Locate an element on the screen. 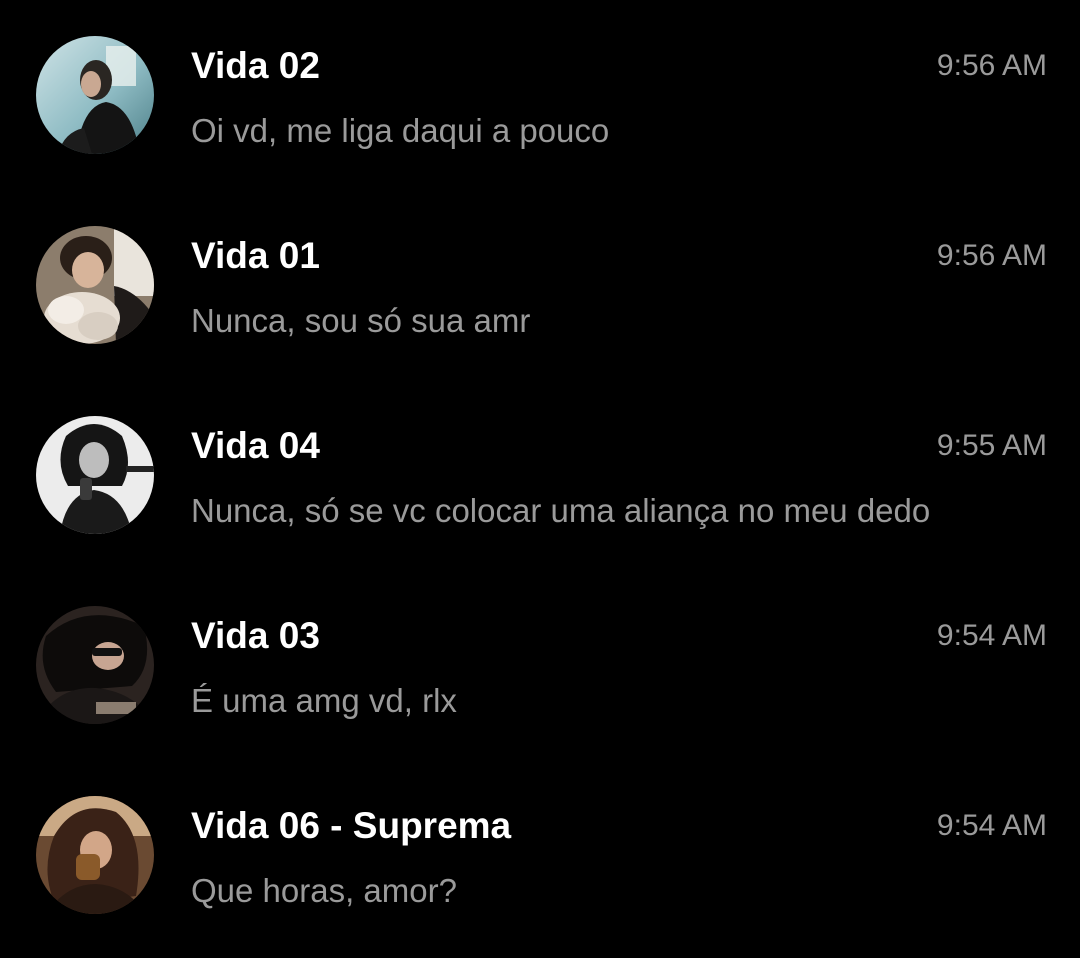  contact-name: Vida 01 is located at coordinates (255, 255).